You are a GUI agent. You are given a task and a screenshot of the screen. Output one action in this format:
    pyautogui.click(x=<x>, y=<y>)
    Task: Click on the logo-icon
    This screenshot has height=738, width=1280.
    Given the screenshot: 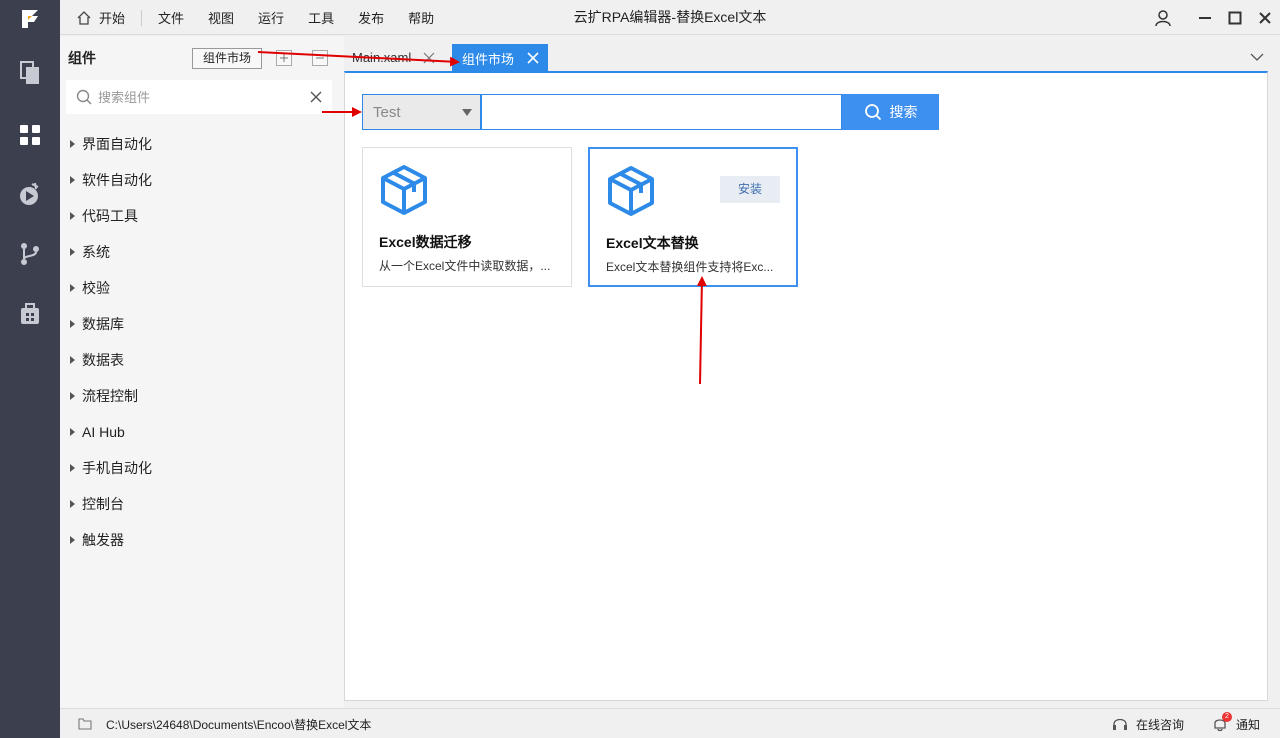 What is the action you would take?
    pyautogui.click(x=30, y=19)
    